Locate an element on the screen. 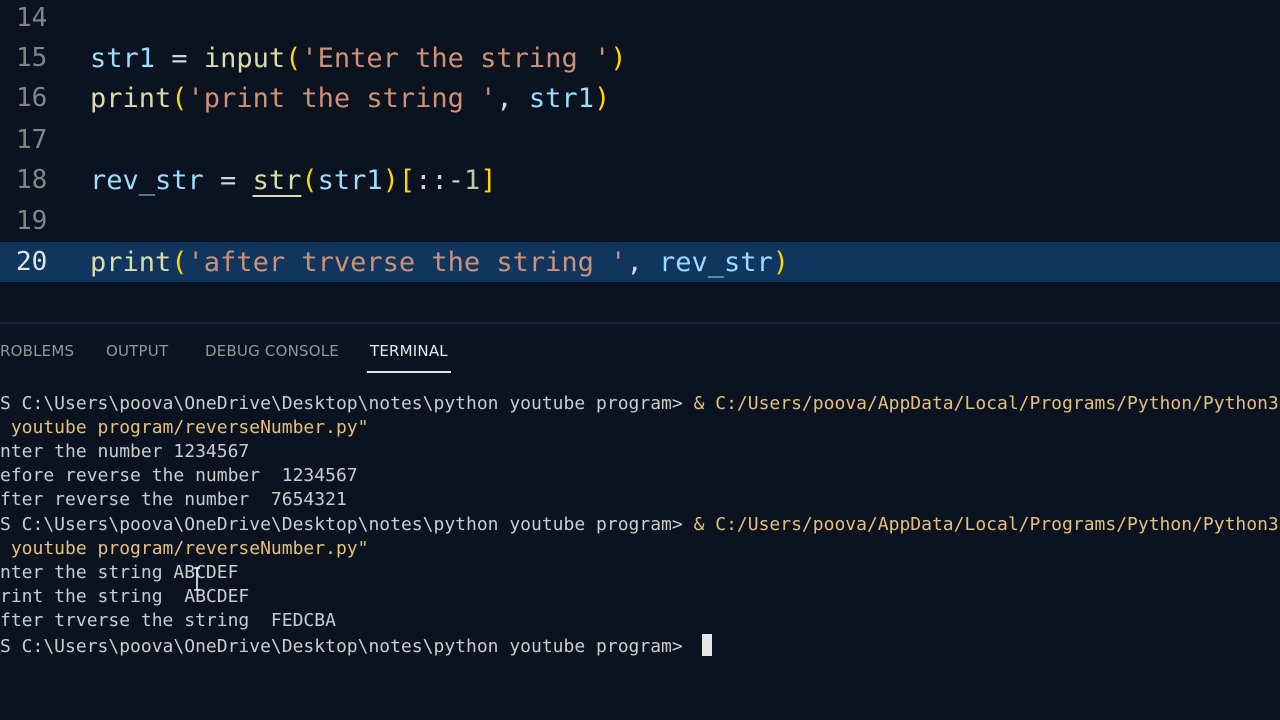  code-line-16: 16 print('print the string ', str1) is located at coordinates (640, 98).